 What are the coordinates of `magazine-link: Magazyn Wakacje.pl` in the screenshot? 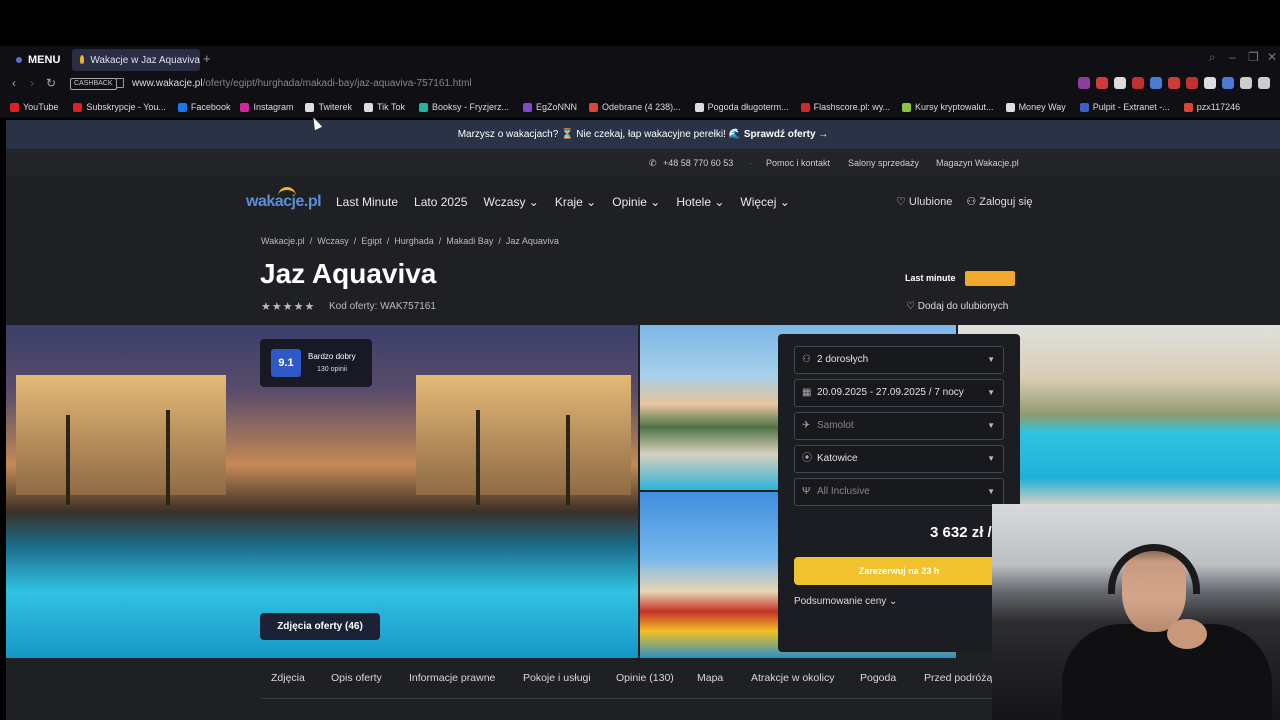 It's located at (977, 163).